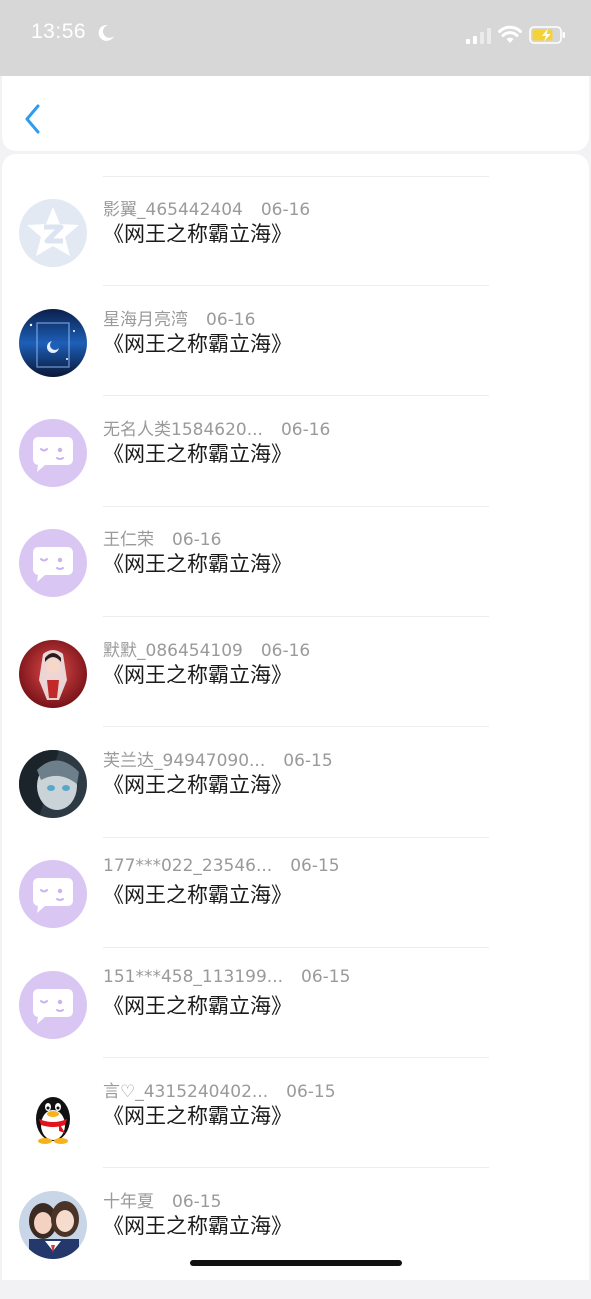 This screenshot has width=591, height=1299. Describe the element at coordinates (295, 252) in the screenshot. I see `list-item: 影翼_465442404 06-16 《网王之称霸立海》` at that location.